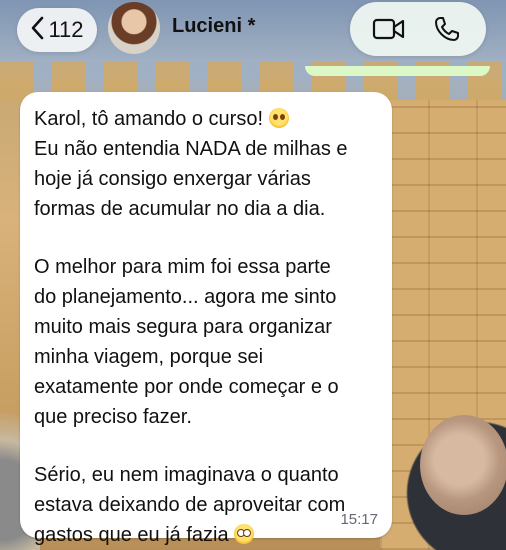 Image resolution: width=506 pixels, height=550 pixels. Describe the element at coordinates (447, 29) in the screenshot. I see `phone-icon` at that location.